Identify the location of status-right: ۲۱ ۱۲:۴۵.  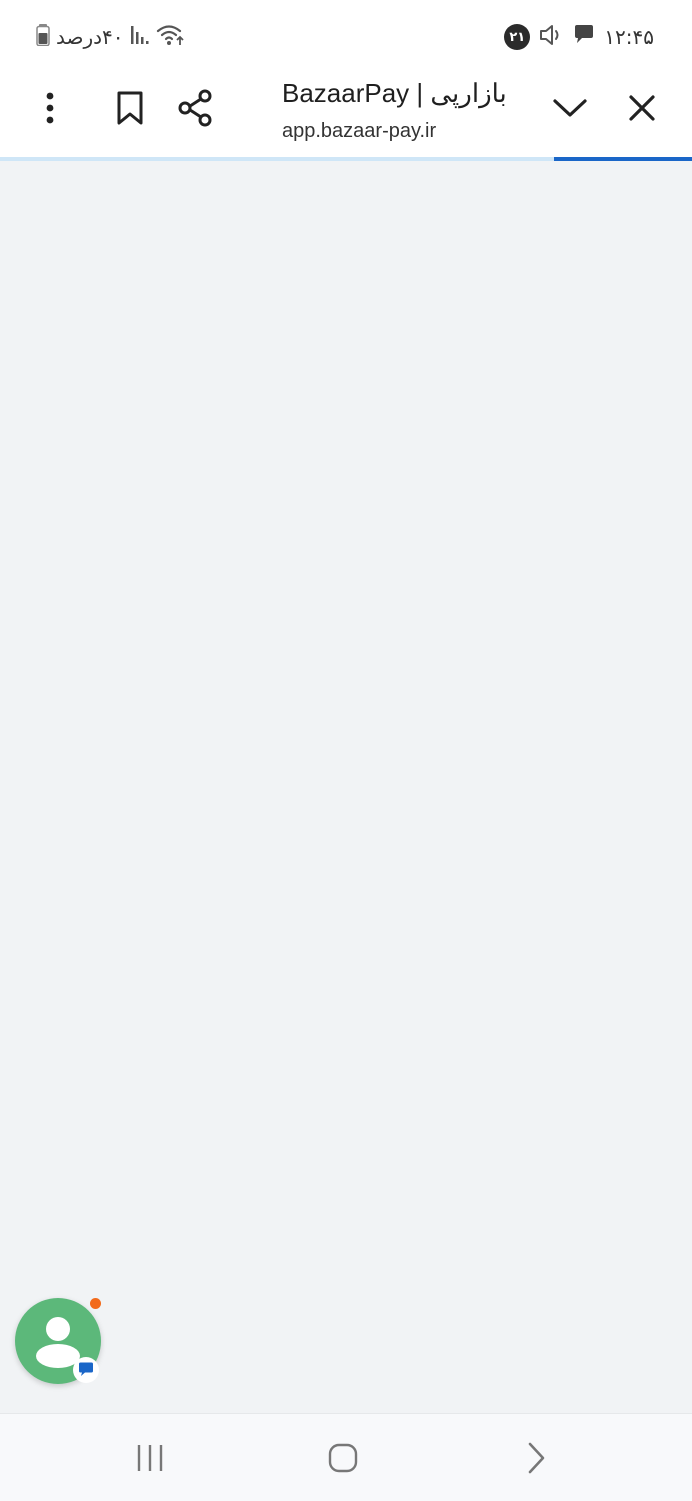
(579, 37).